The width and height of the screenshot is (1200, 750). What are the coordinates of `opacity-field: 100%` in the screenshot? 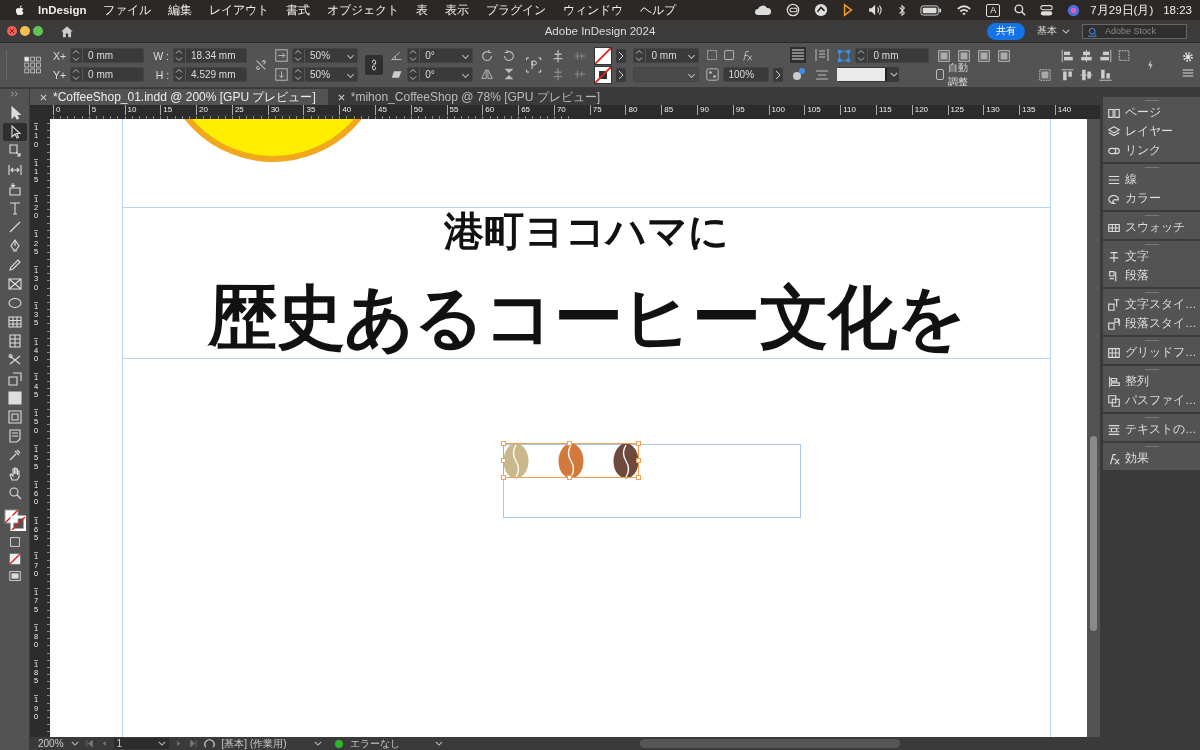 It's located at (746, 74).